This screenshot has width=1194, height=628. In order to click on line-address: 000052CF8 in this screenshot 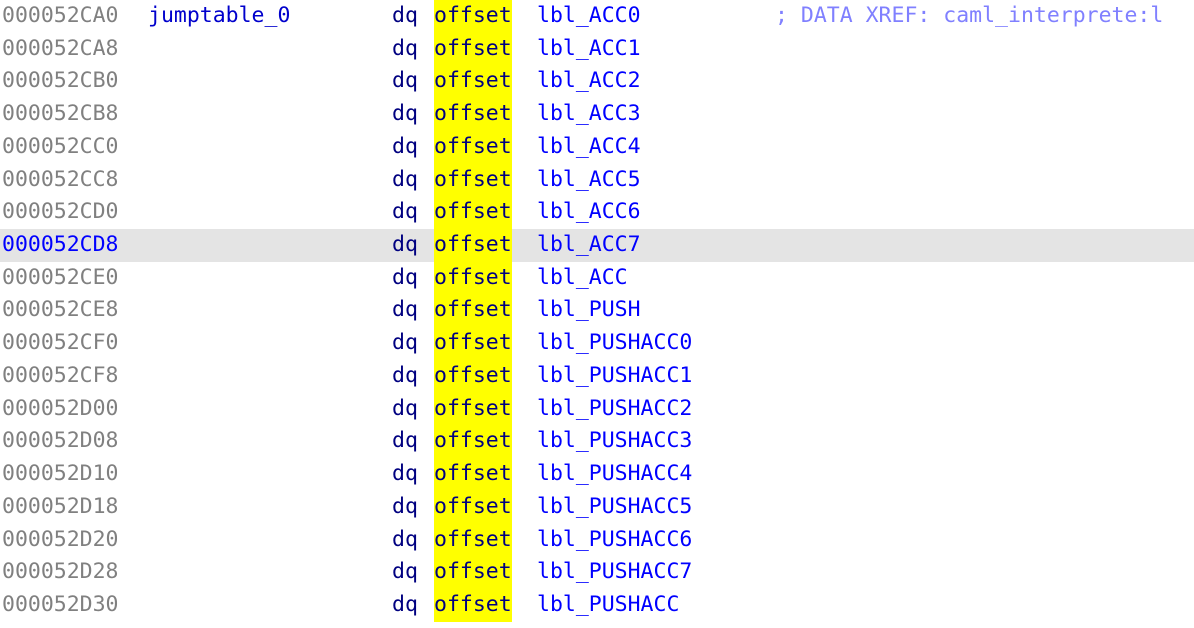, I will do `click(60, 375)`.